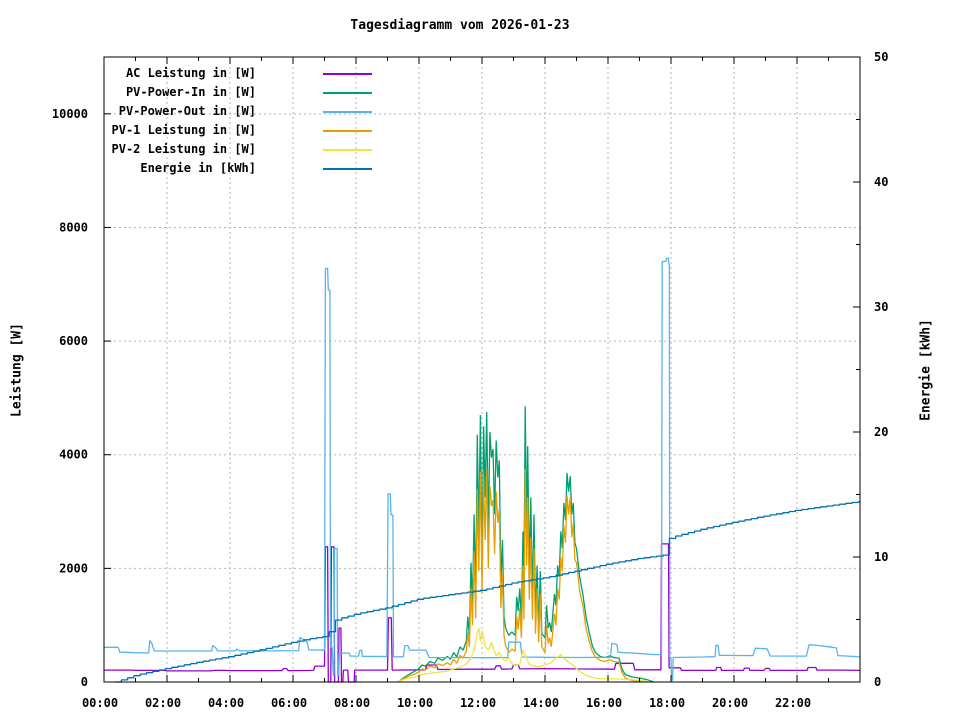  I want to click on x-tick-label: 22:00, so click(793, 703).